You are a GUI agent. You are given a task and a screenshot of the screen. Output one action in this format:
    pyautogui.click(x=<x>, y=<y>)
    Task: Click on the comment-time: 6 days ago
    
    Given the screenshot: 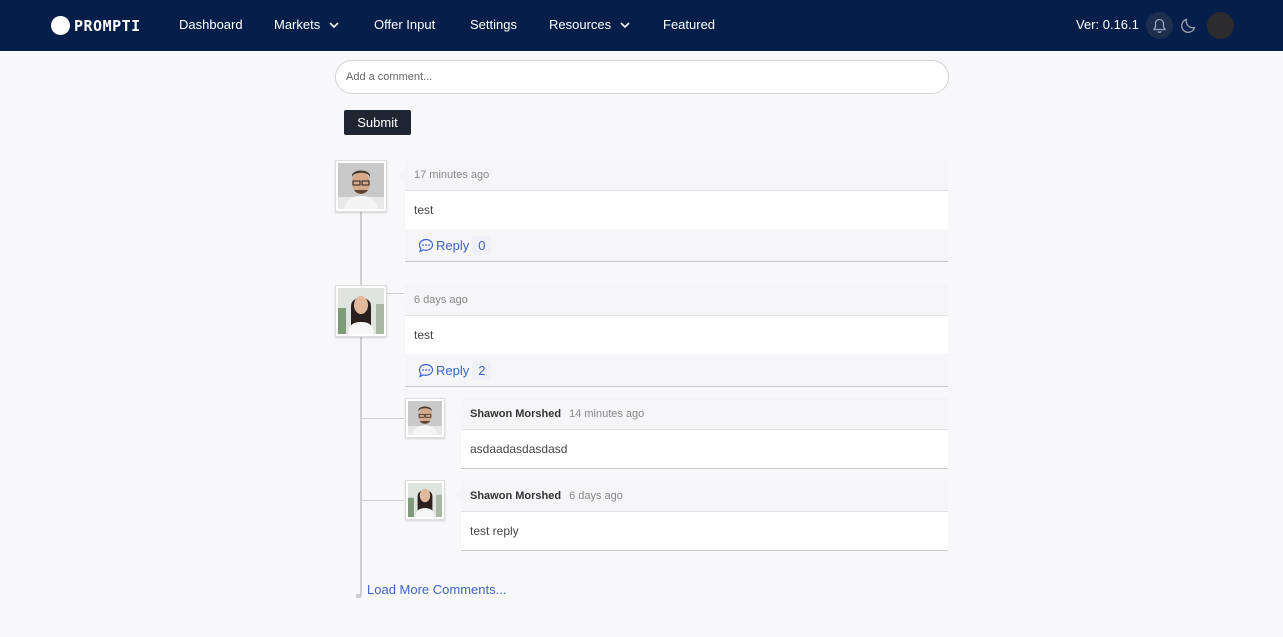 What is the action you would take?
    pyautogui.click(x=441, y=300)
    